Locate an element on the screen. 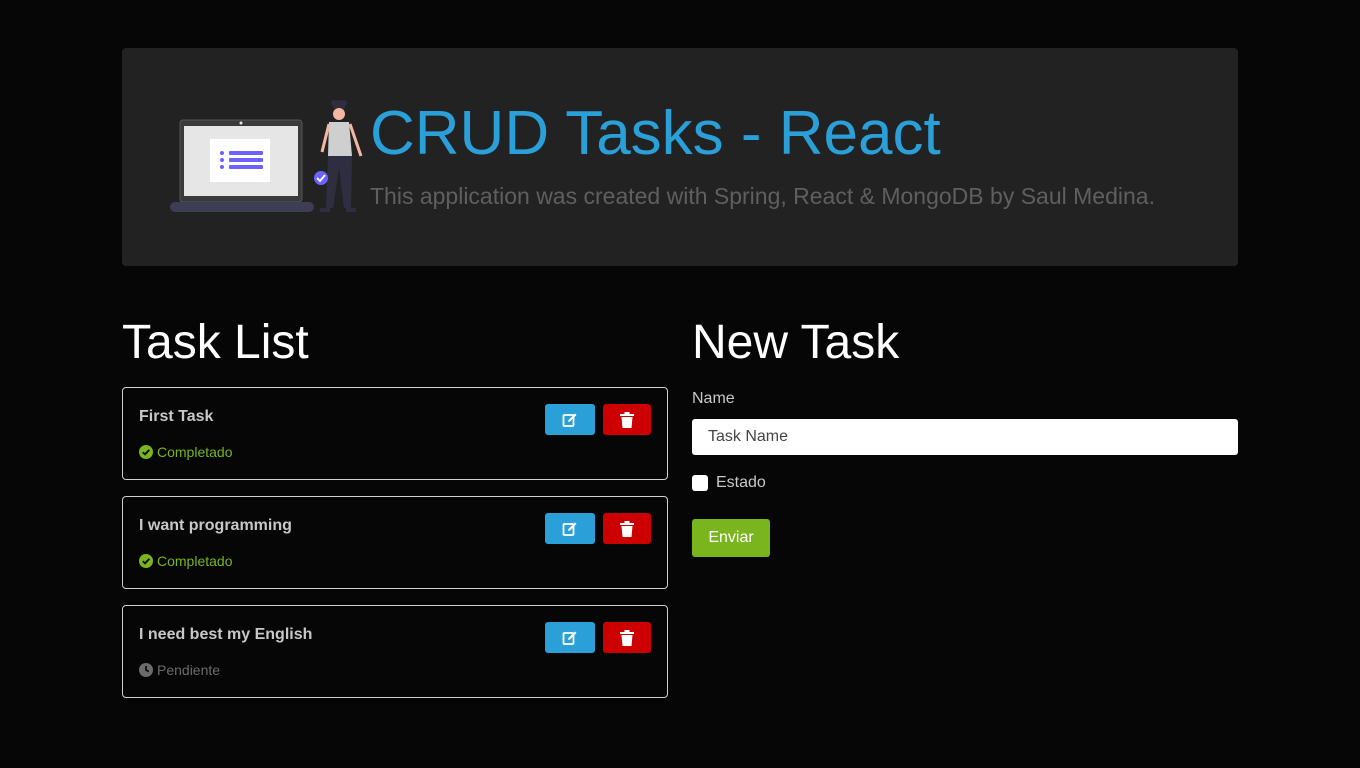 This screenshot has width=1360, height=768. laptop-person-illustration is located at coordinates (266, 156).